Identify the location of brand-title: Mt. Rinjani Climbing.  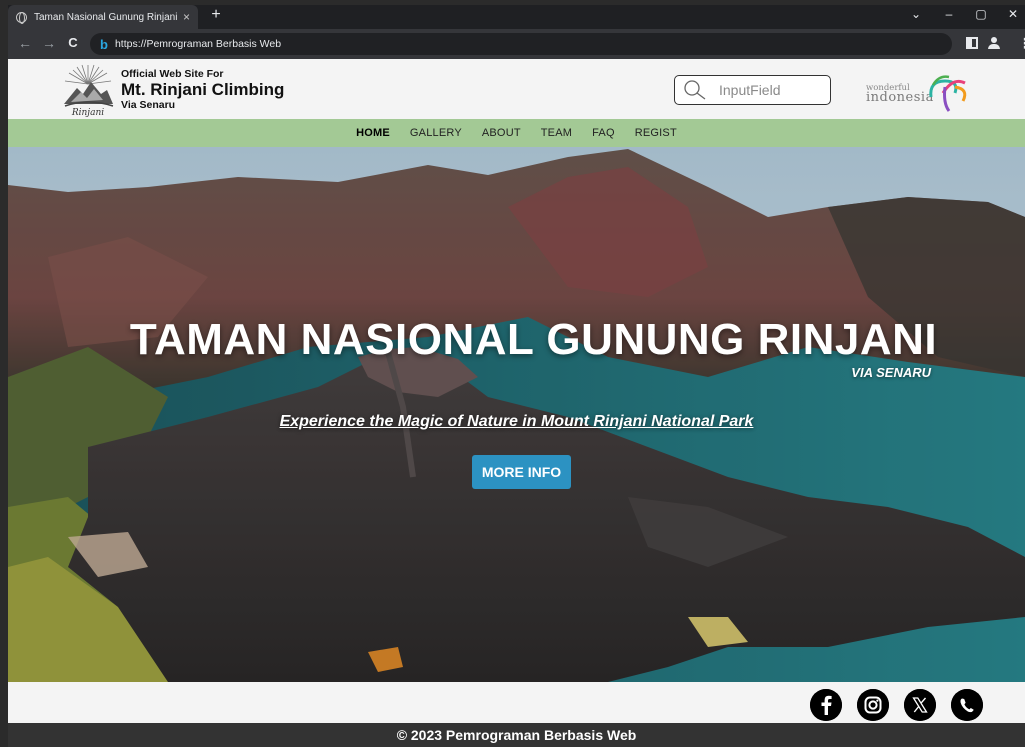
(203, 89).